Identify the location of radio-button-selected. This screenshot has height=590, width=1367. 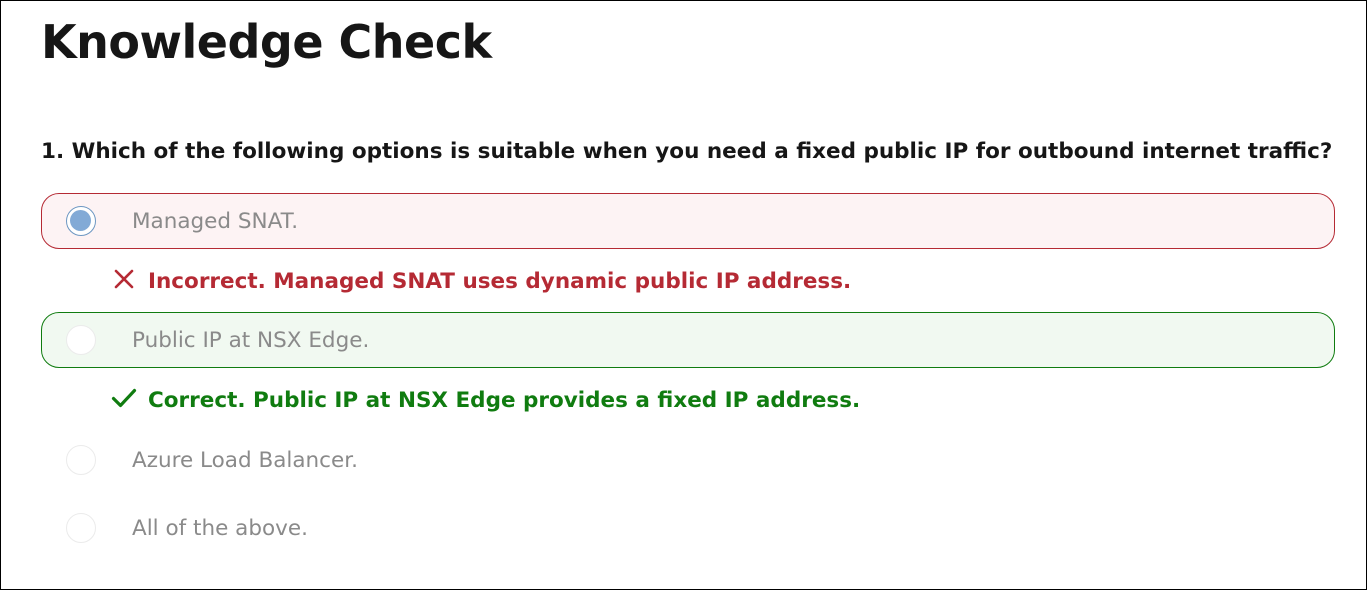
(81, 221).